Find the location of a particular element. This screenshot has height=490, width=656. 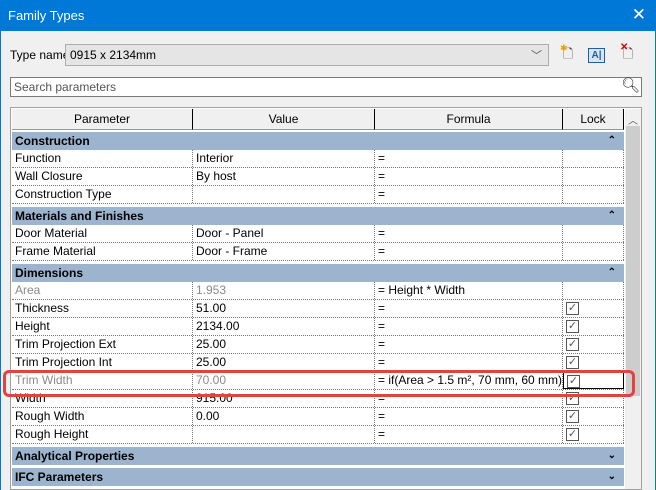

table-row: Trim Projection Ext 25.00 = ✓ is located at coordinates (318, 345).